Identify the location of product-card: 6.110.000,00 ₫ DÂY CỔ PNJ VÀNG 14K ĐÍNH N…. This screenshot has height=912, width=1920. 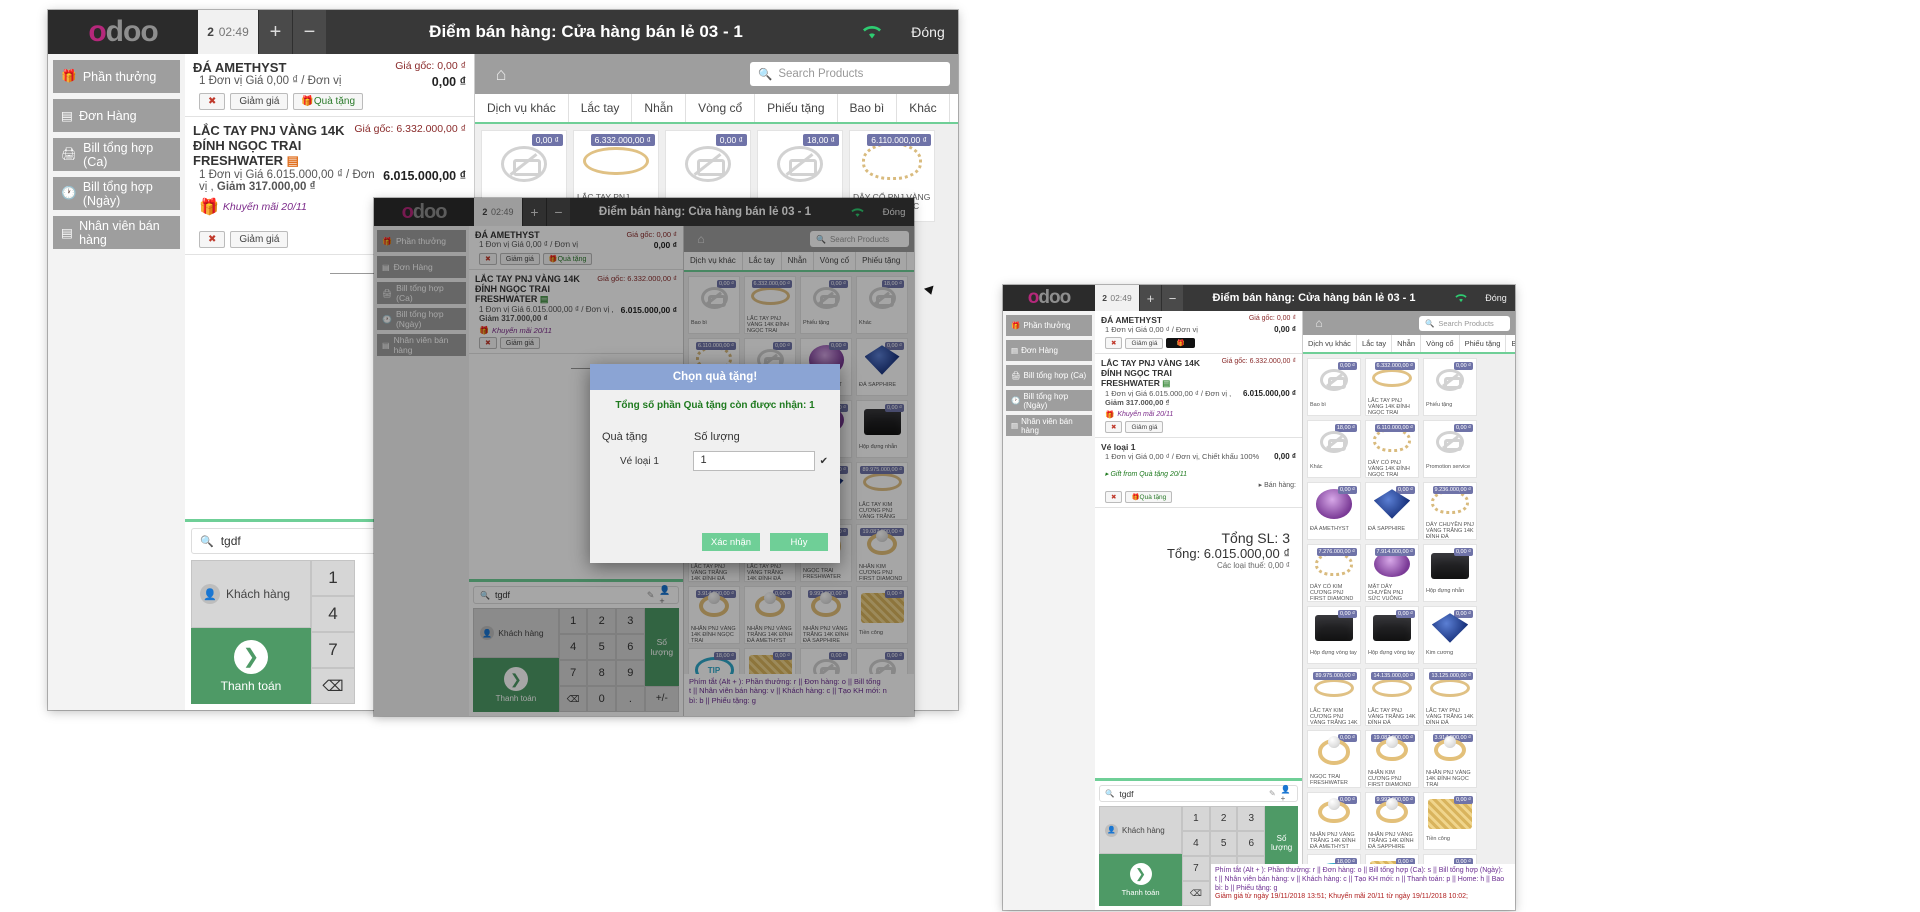
(1392, 449).